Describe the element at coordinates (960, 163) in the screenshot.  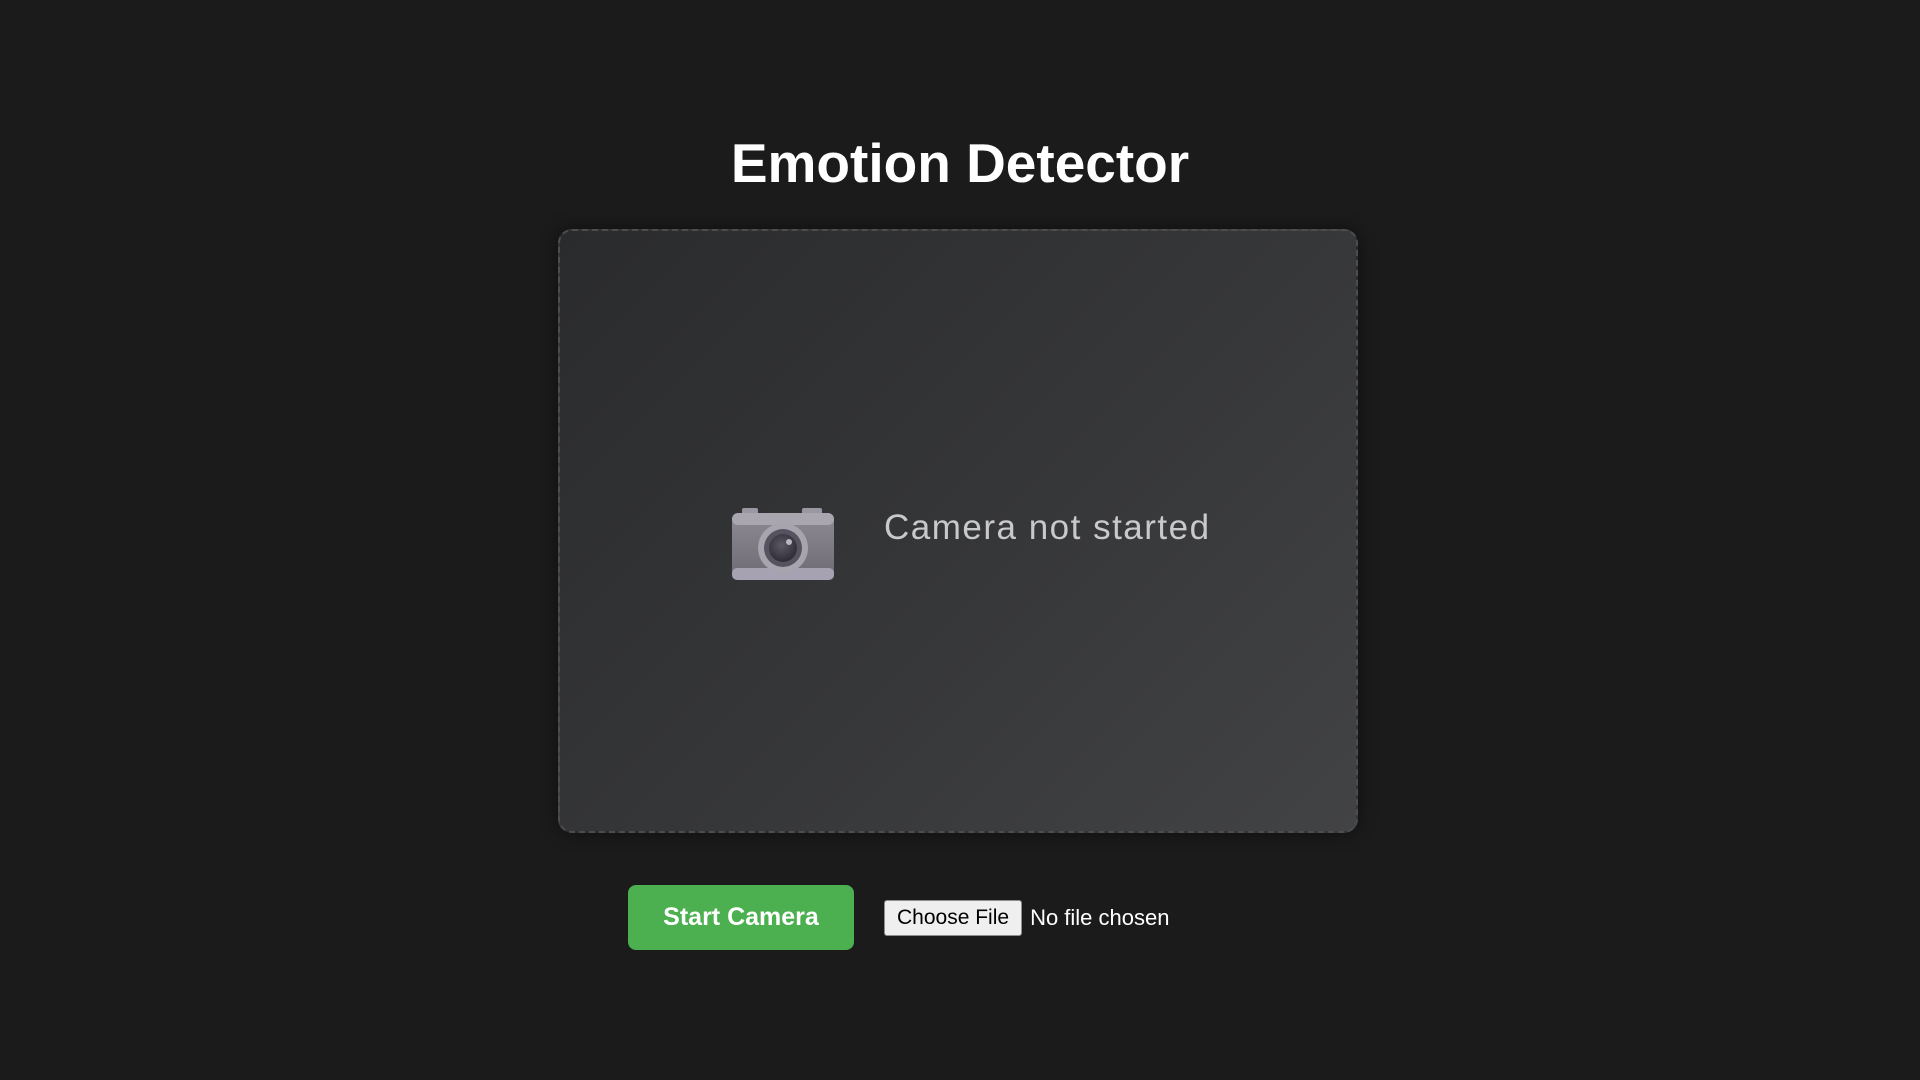
I see `page-title: Emotion Detector` at that location.